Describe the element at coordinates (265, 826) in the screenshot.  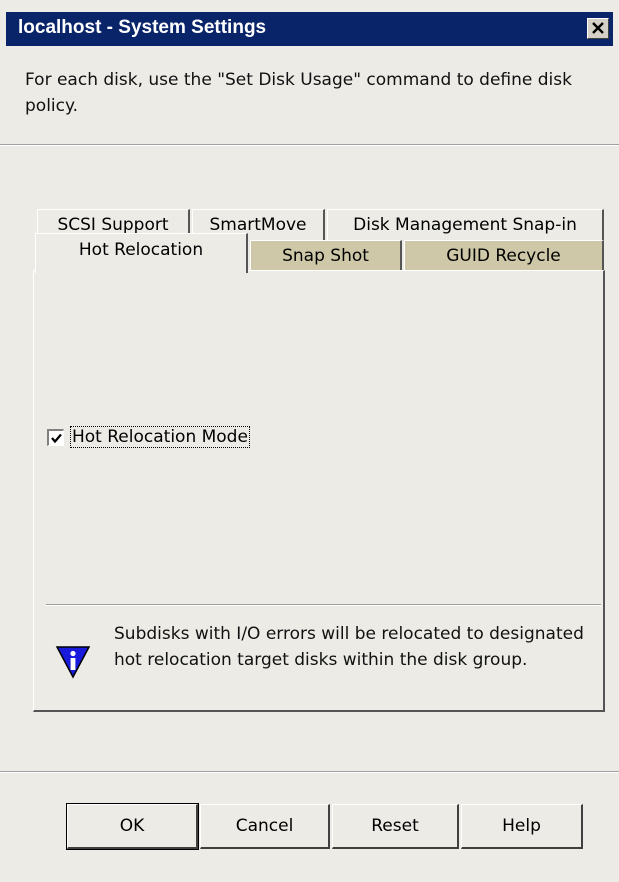
I see `cancel-button: Cancel` at that location.